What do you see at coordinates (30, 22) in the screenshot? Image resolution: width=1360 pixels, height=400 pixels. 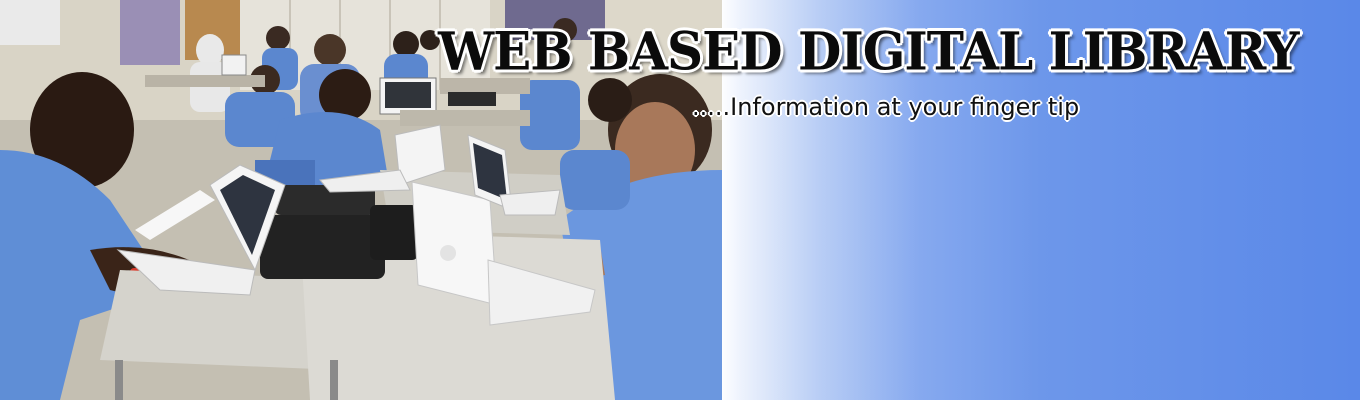 I see `wall-panel` at bounding box center [30, 22].